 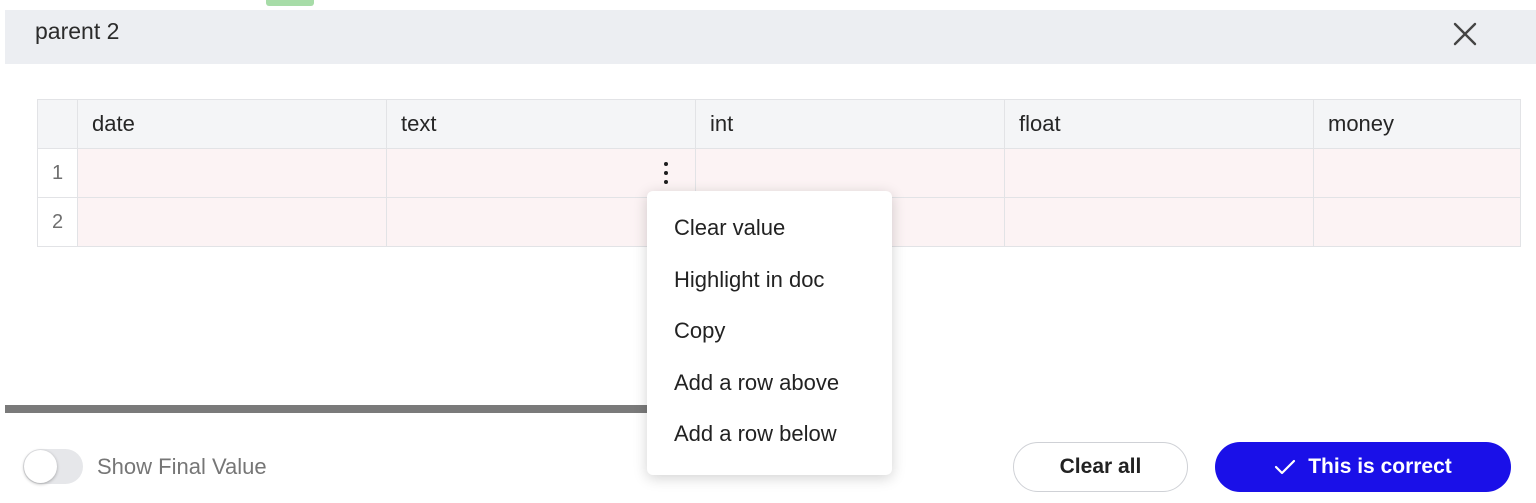 I want to click on column-header-date: date, so click(x=232, y=124).